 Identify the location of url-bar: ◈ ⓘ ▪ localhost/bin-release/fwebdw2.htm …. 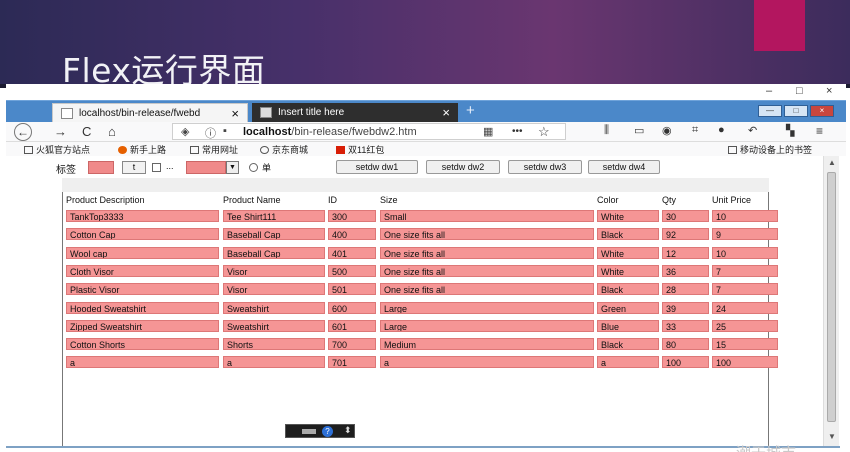
(369, 131).